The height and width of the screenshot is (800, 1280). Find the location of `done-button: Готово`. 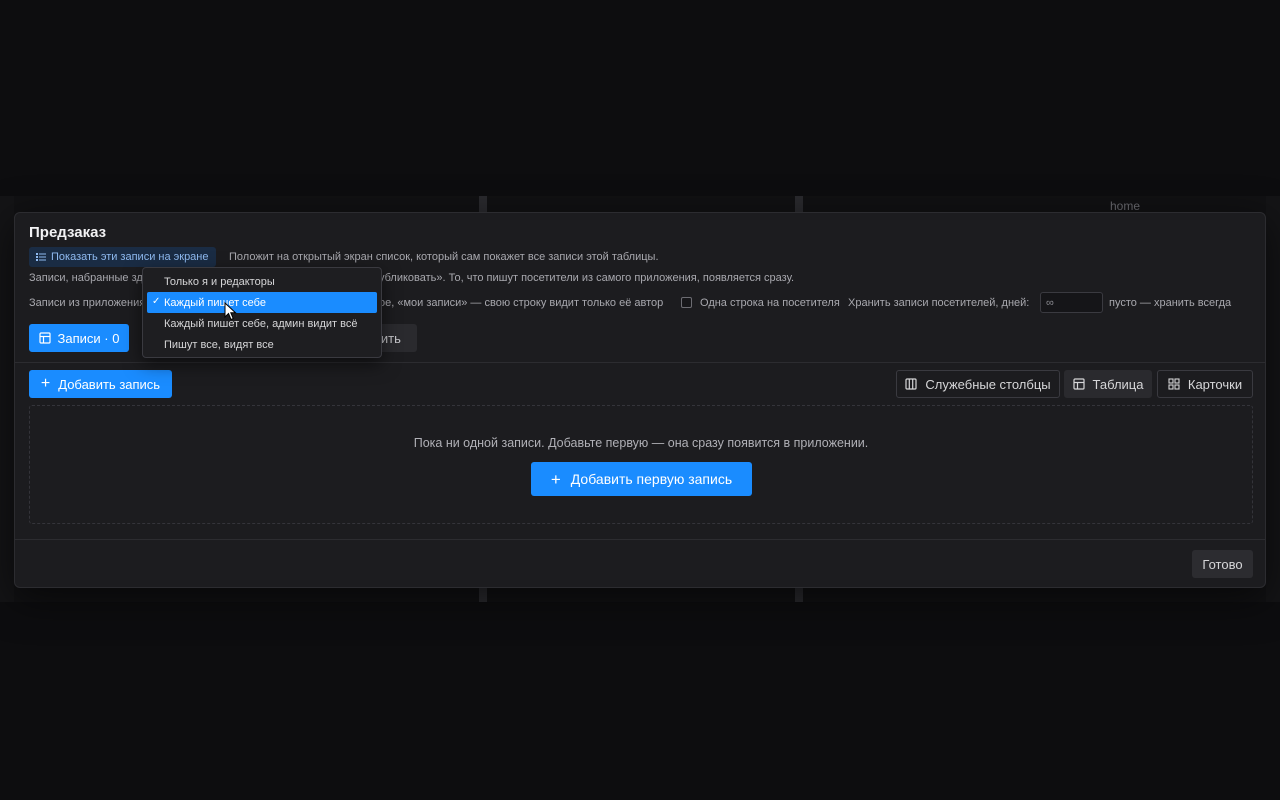

done-button: Готово is located at coordinates (1222, 564).